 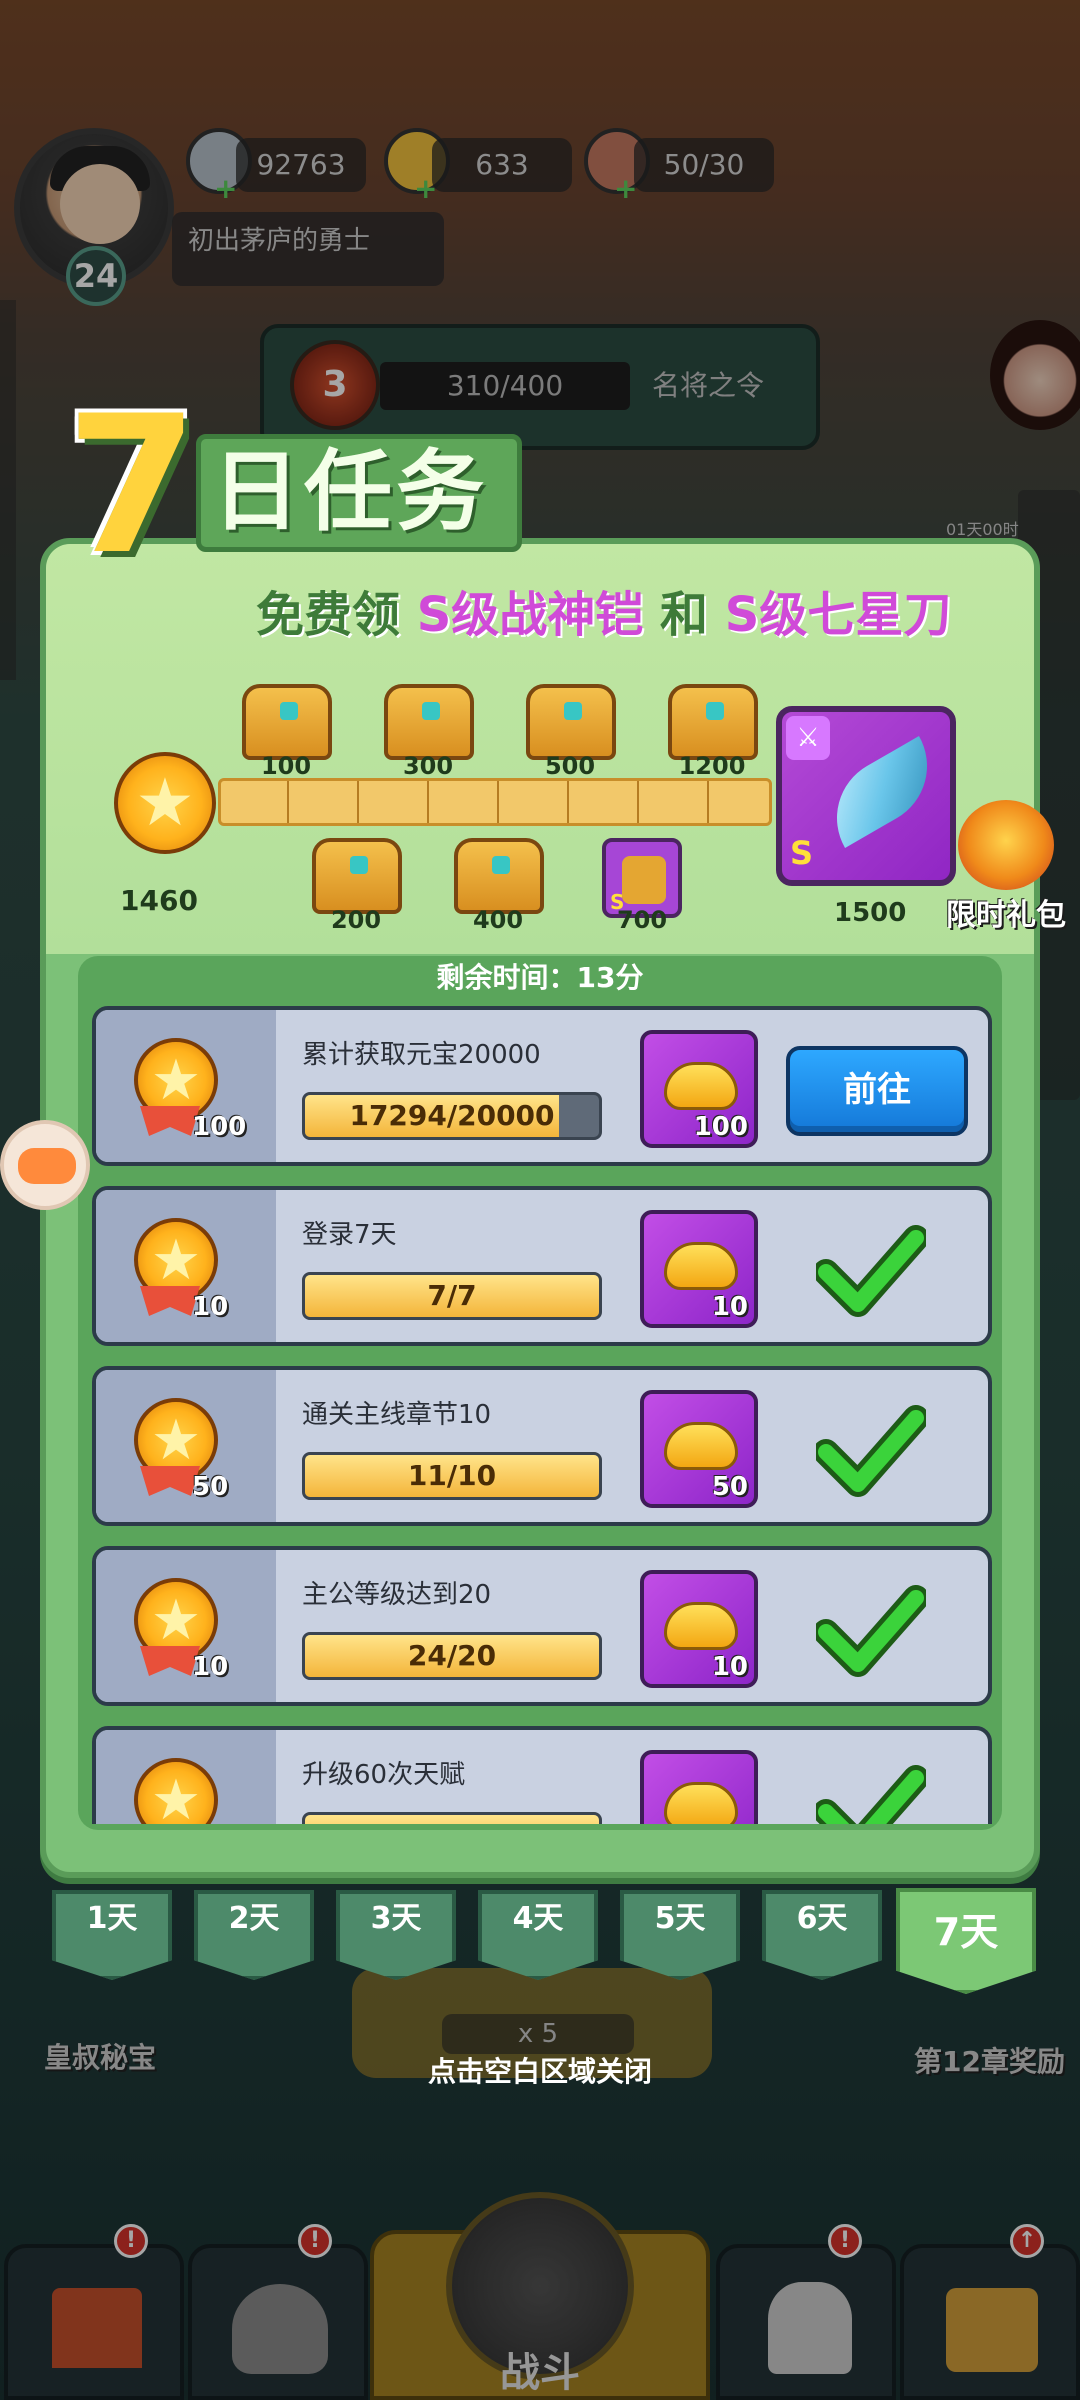 I want to click on current-score-medal: ★, so click(x=165, y=803).